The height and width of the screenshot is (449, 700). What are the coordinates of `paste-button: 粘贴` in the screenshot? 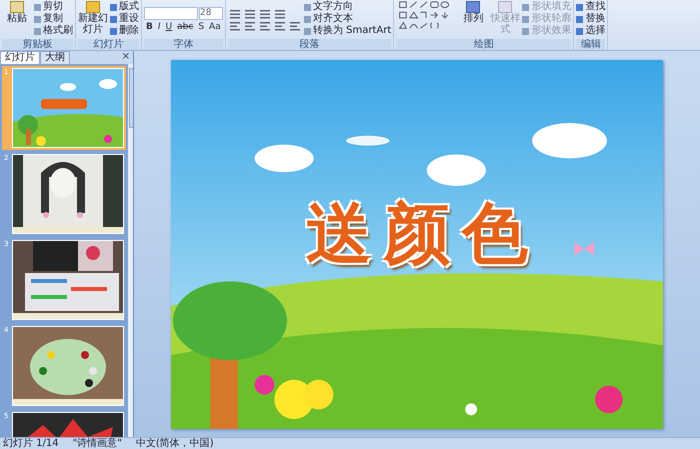 It's located at (17, 19).